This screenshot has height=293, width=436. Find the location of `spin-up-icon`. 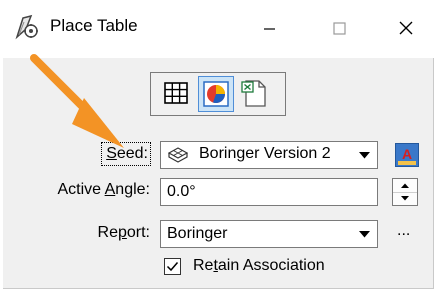

spin-up-icon is located at coordinates (405, 186).